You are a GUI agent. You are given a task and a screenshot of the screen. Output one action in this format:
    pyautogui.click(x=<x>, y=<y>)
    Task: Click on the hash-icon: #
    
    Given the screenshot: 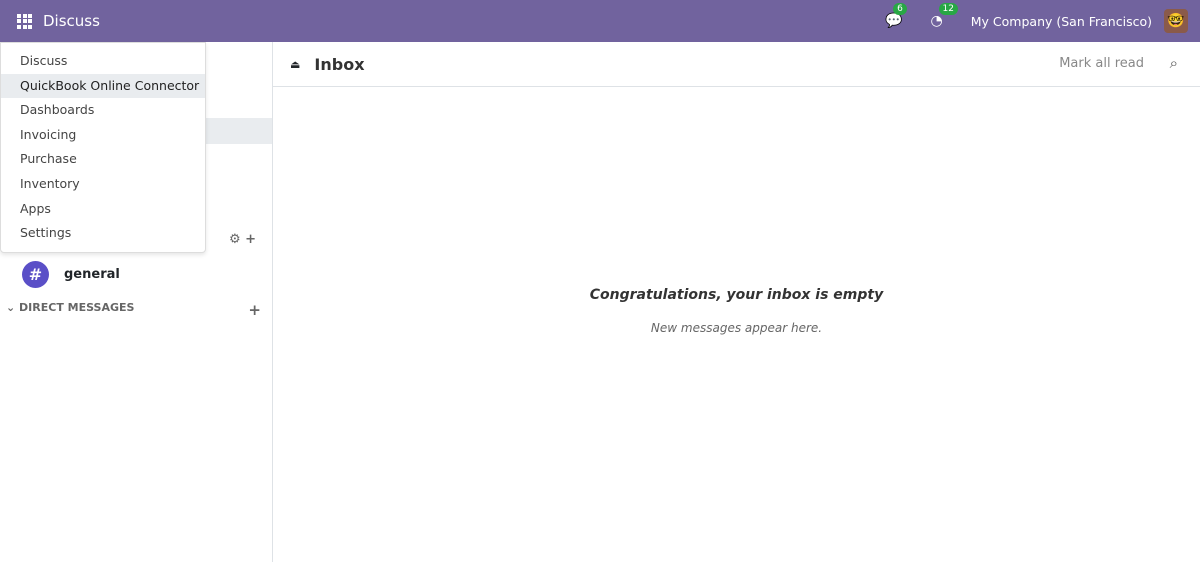 What is the action you would take?
    pyautogui.click(x=35, y=274)
    